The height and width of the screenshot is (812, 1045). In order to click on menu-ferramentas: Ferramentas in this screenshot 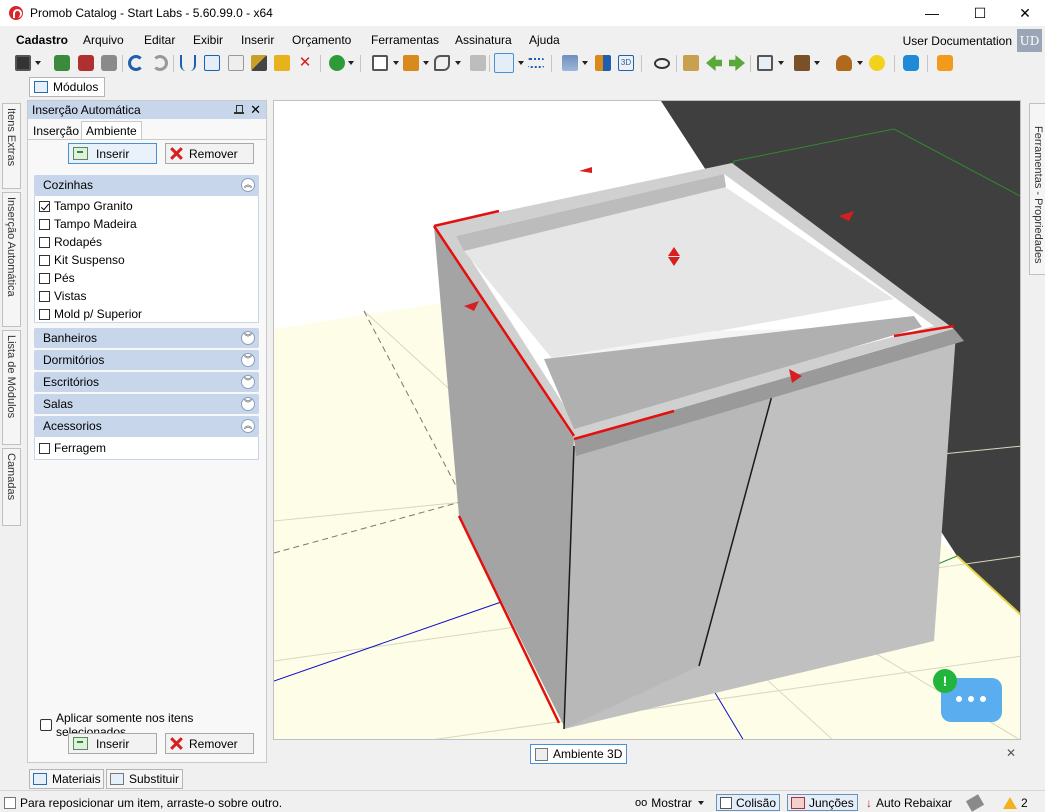, I will do `click(405, 40)`.